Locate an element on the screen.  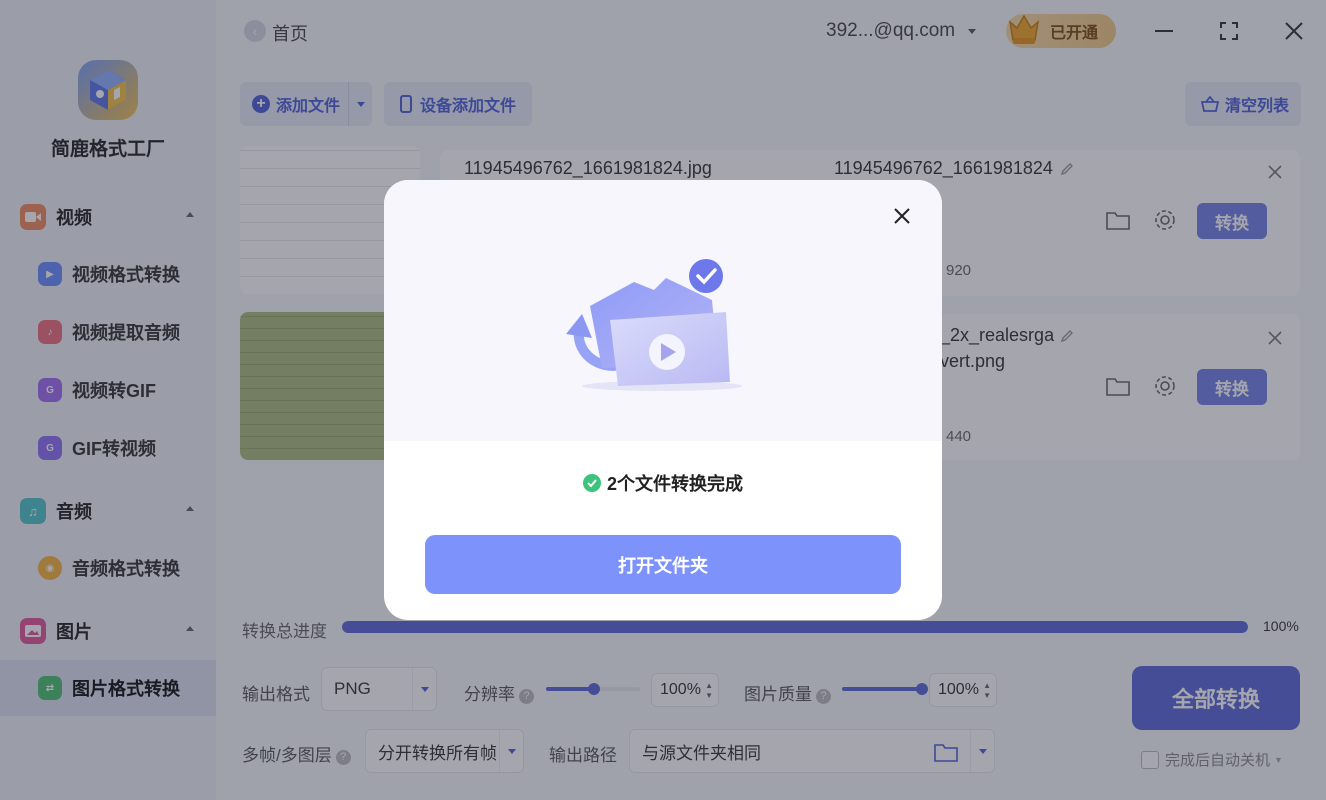
success-check-icon is located at coordinates (591, 483).